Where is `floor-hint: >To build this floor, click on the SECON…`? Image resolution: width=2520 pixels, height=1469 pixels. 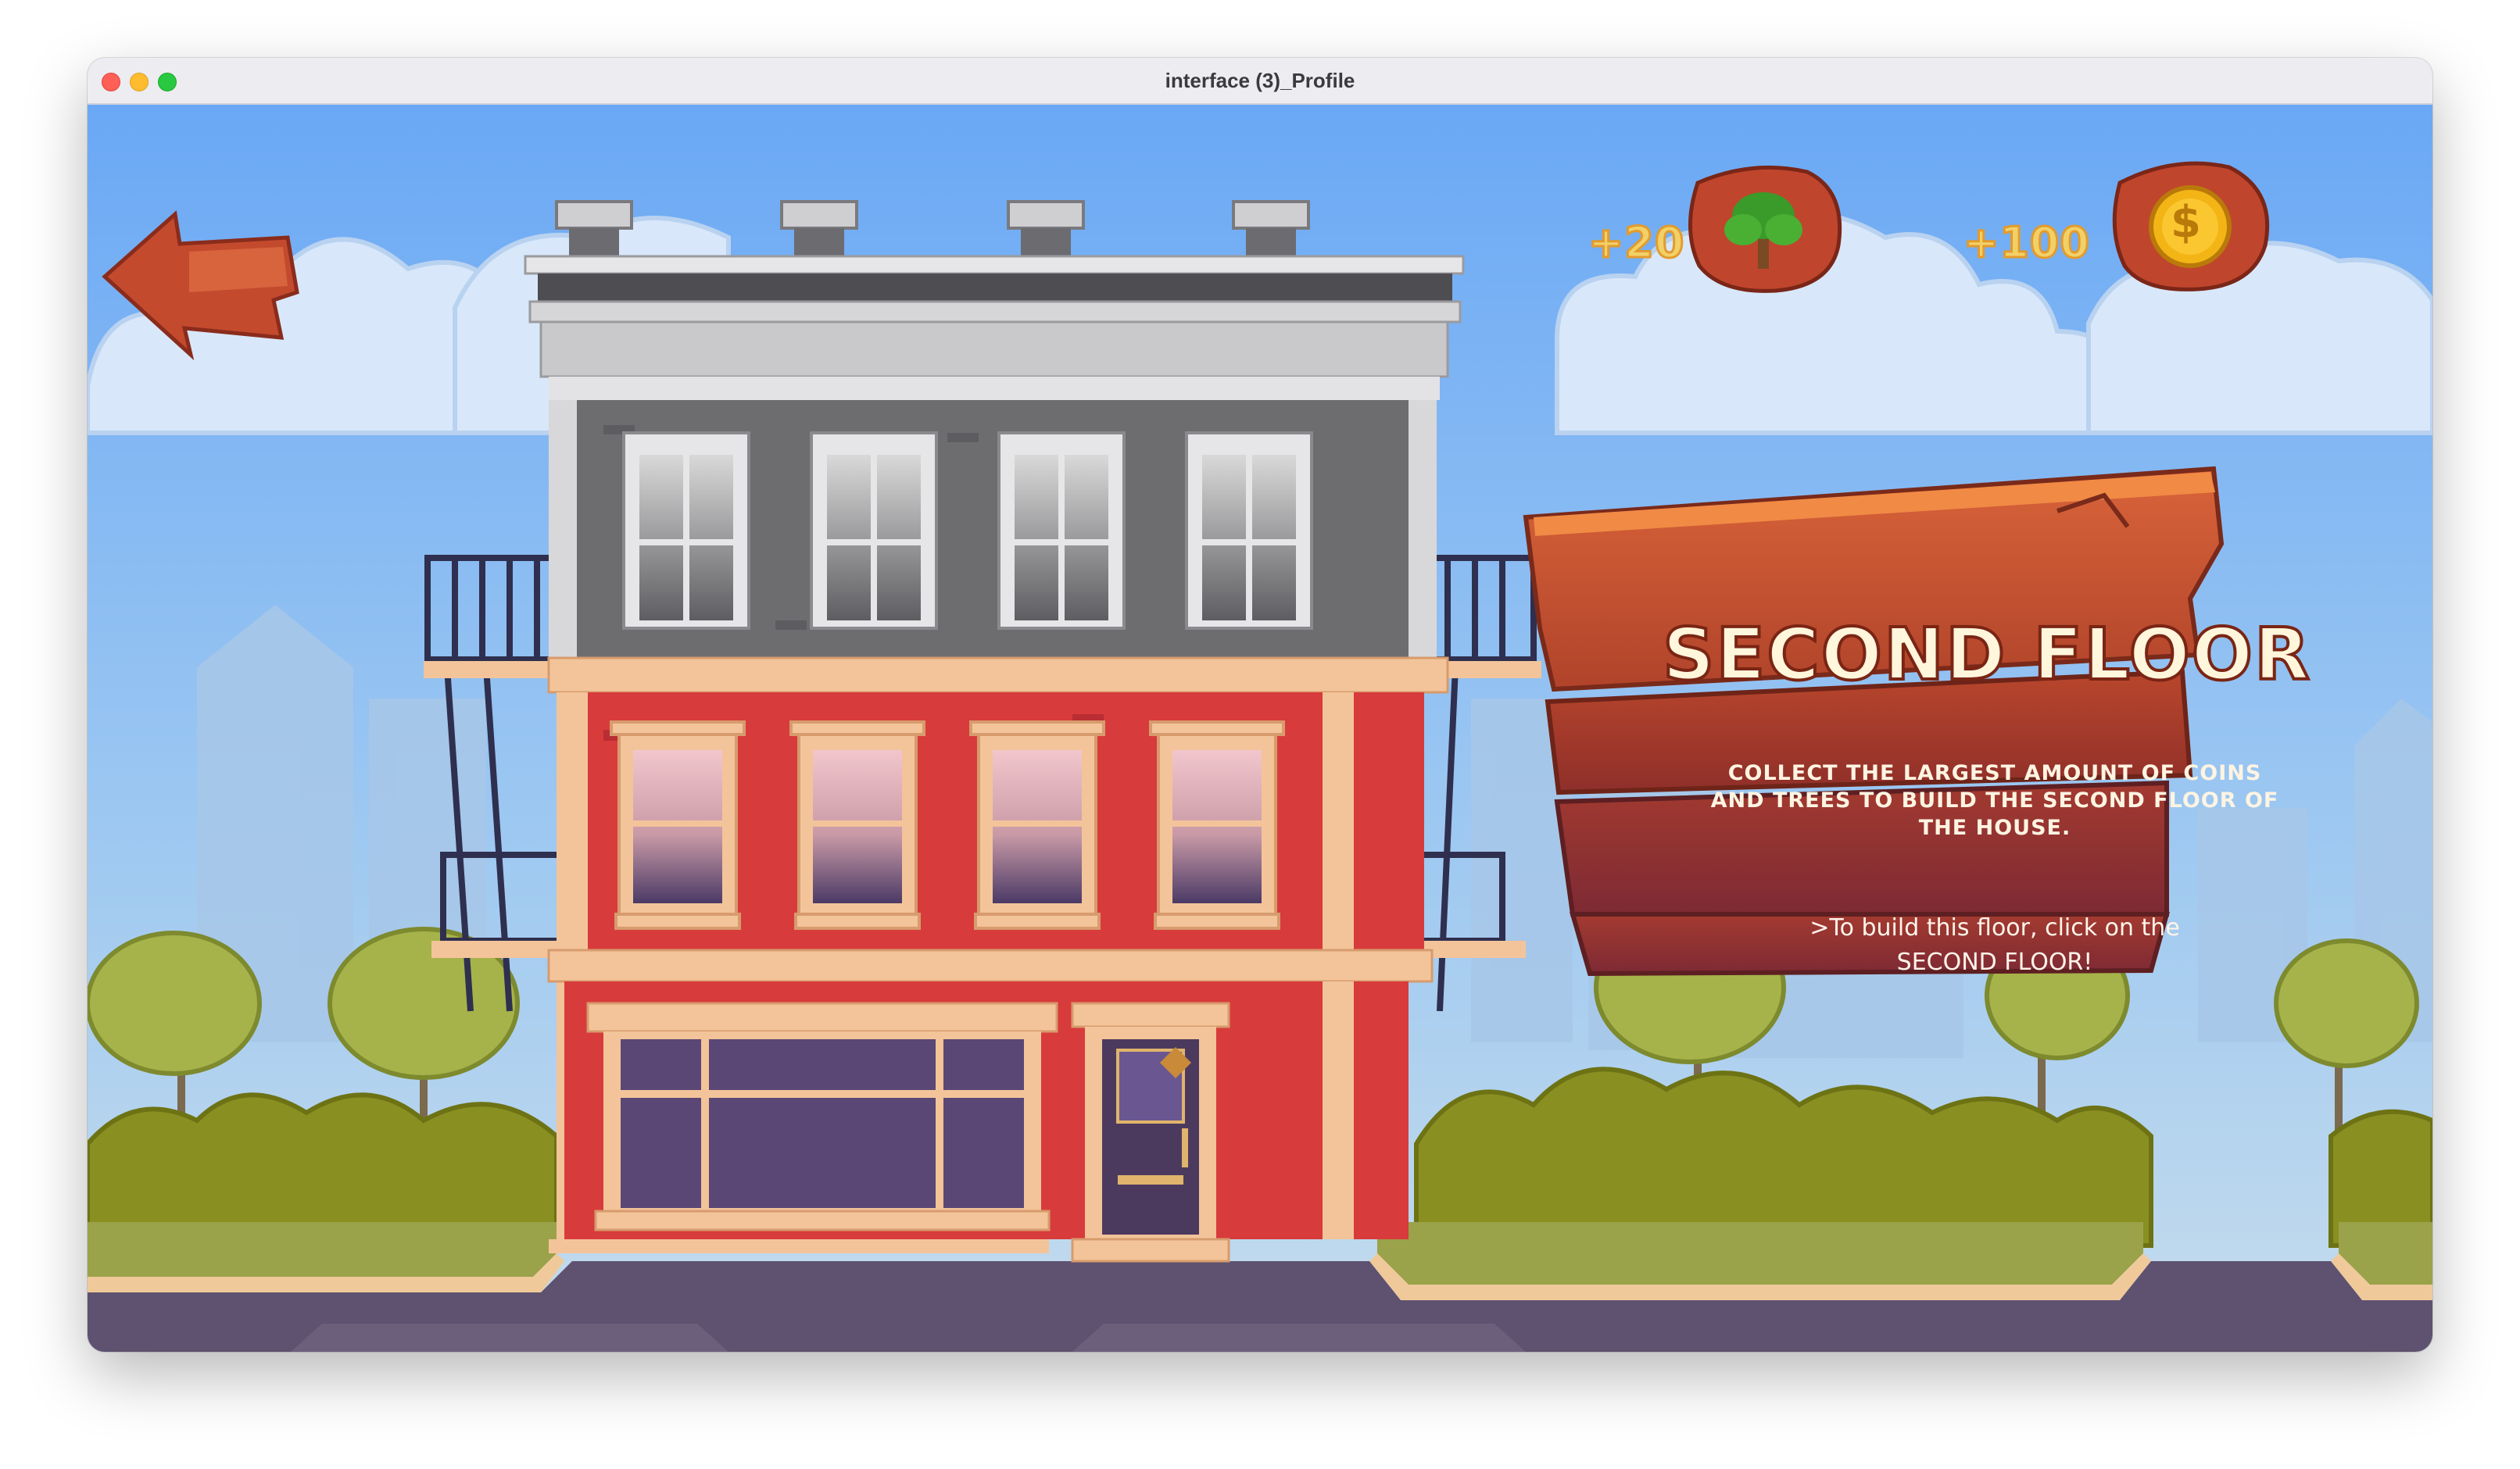 floor-hint: >To build this floor, click on the SECON… is located at coordinates (1994, 945).